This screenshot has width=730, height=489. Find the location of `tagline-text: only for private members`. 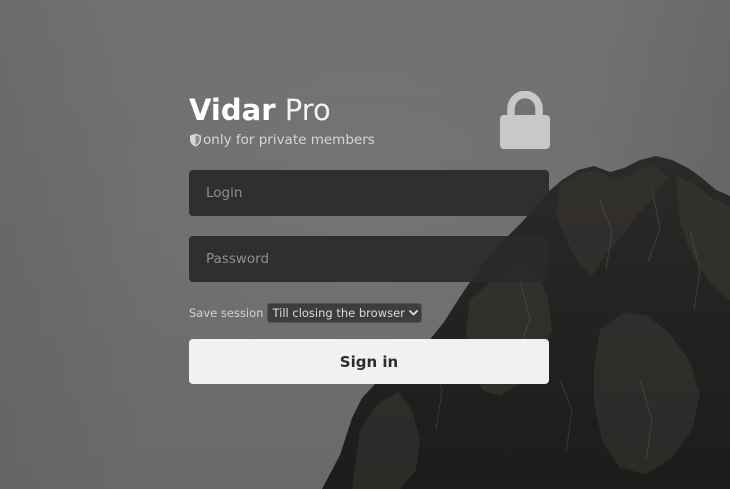

tagline-text: only for private members is located at coordinates (289, 140).